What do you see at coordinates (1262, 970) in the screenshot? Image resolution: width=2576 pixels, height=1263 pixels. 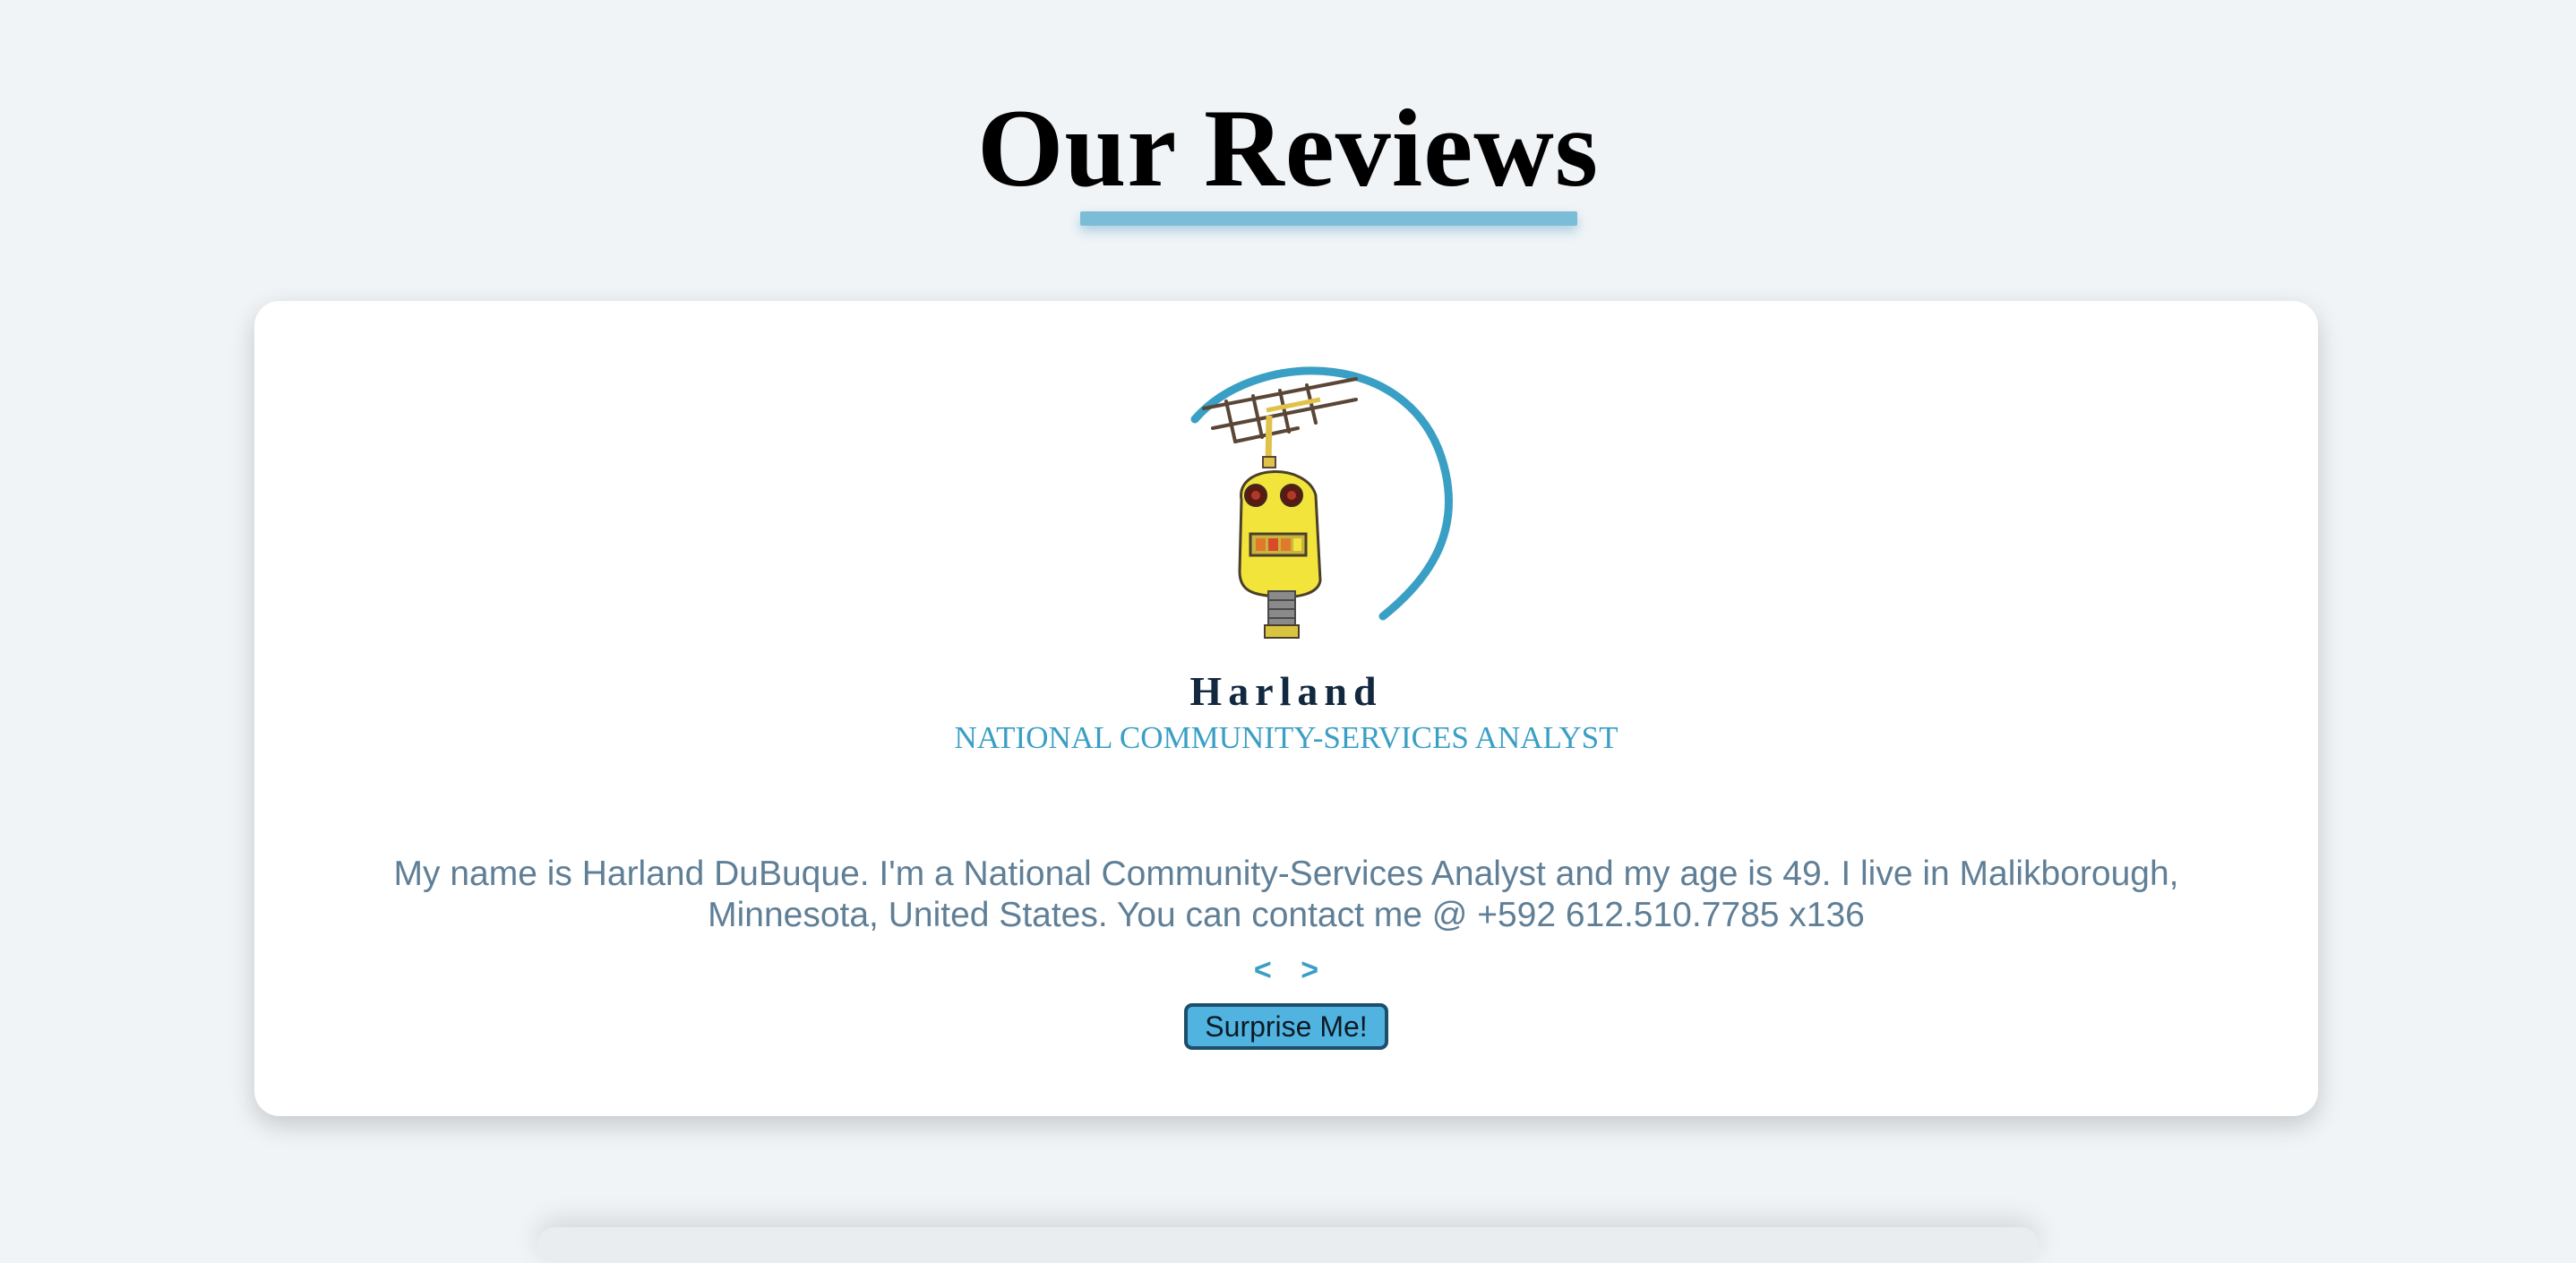 I see `previous-review-button: <` at bounding box center [1262, 970].